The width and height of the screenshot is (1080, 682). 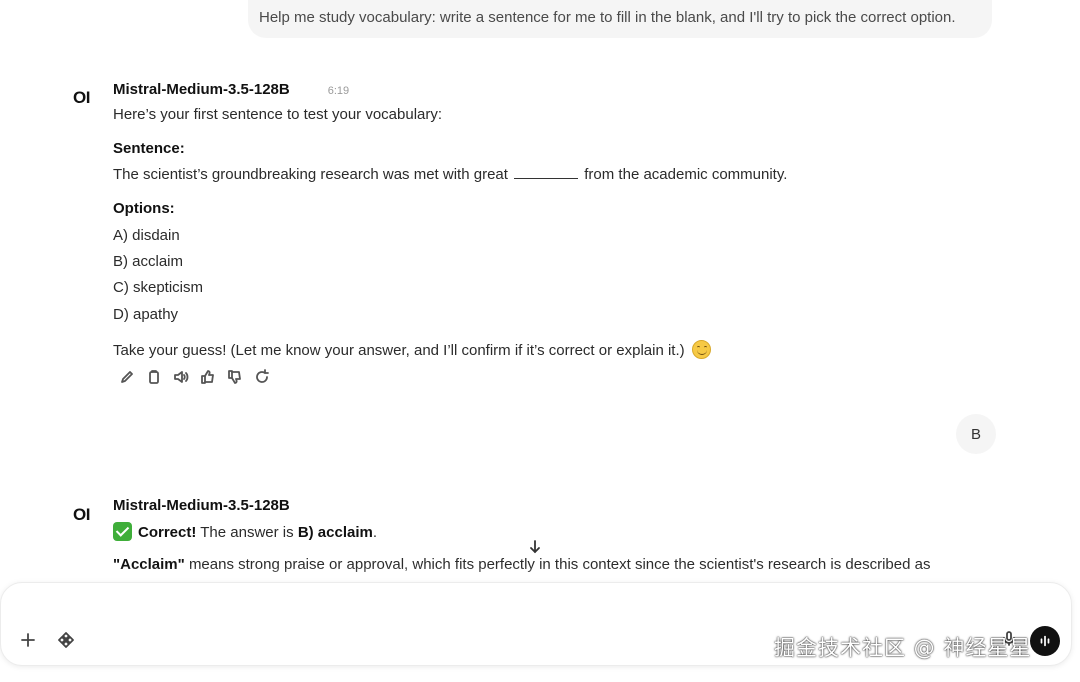 What do you see at coordinates (546, 173) in the screenshot?
I see `fill-blank` at bounding box center [546, 173].